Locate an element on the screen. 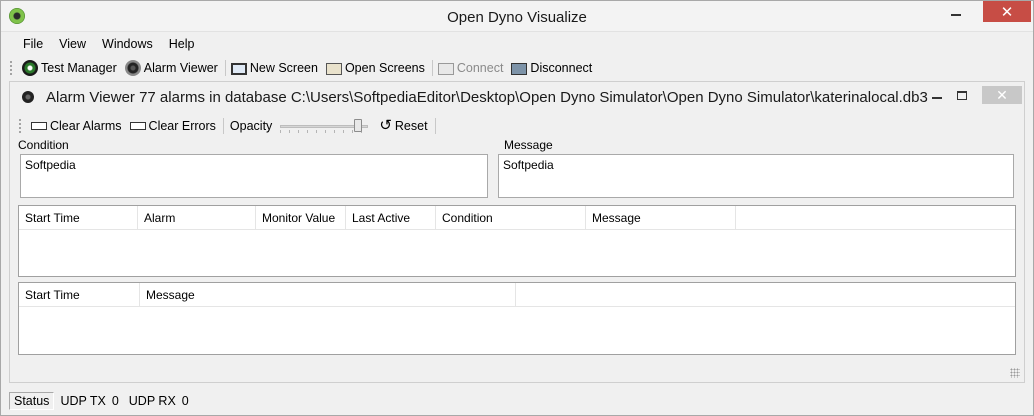  status-label: Status is located at coordinates (32, 401).